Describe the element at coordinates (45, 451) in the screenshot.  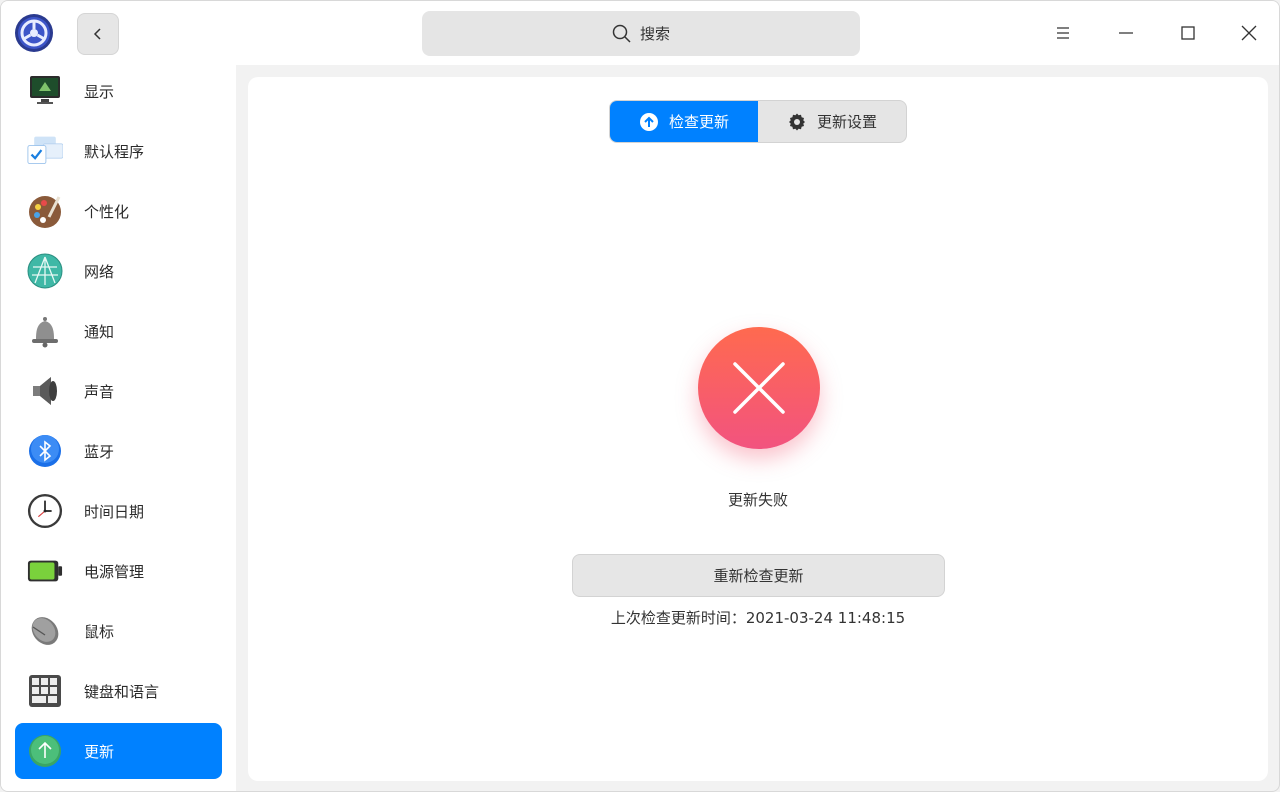
I see `bluetooth-icon` at that location.